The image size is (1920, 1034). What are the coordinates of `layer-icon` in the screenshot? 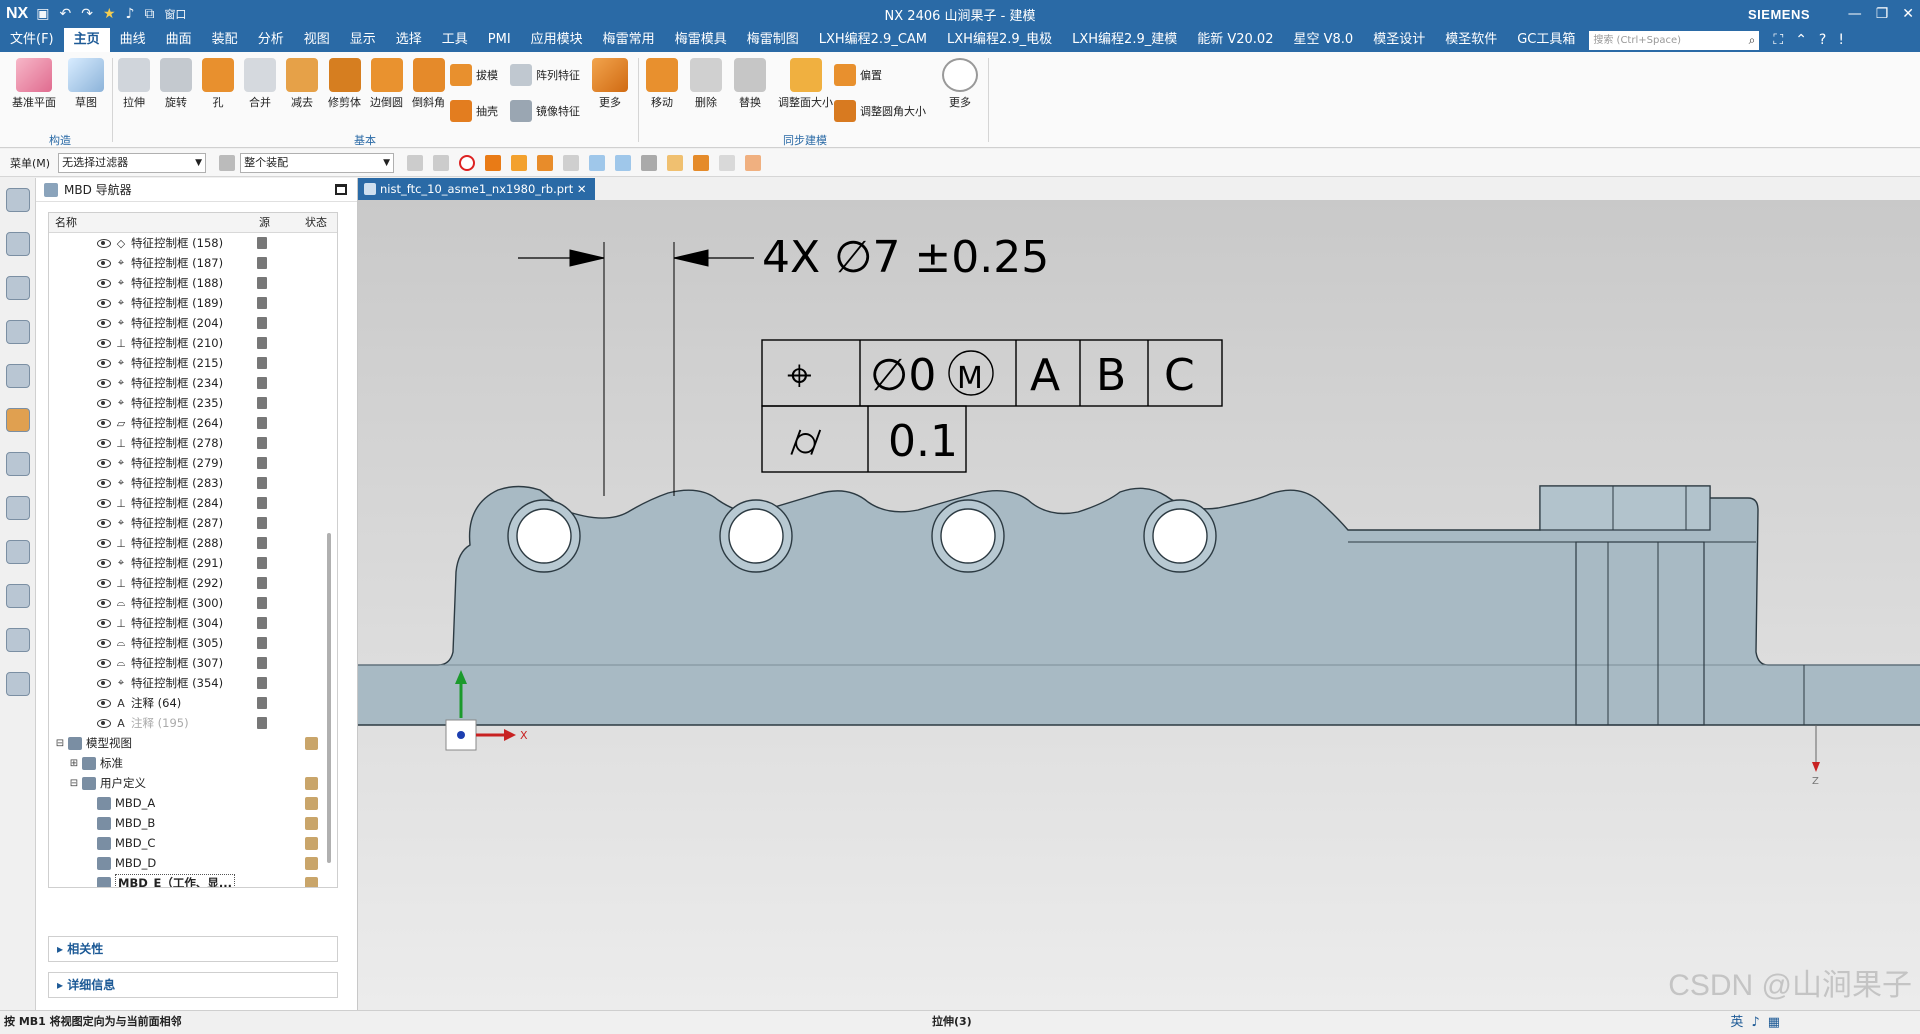 It's located at (753, 162).